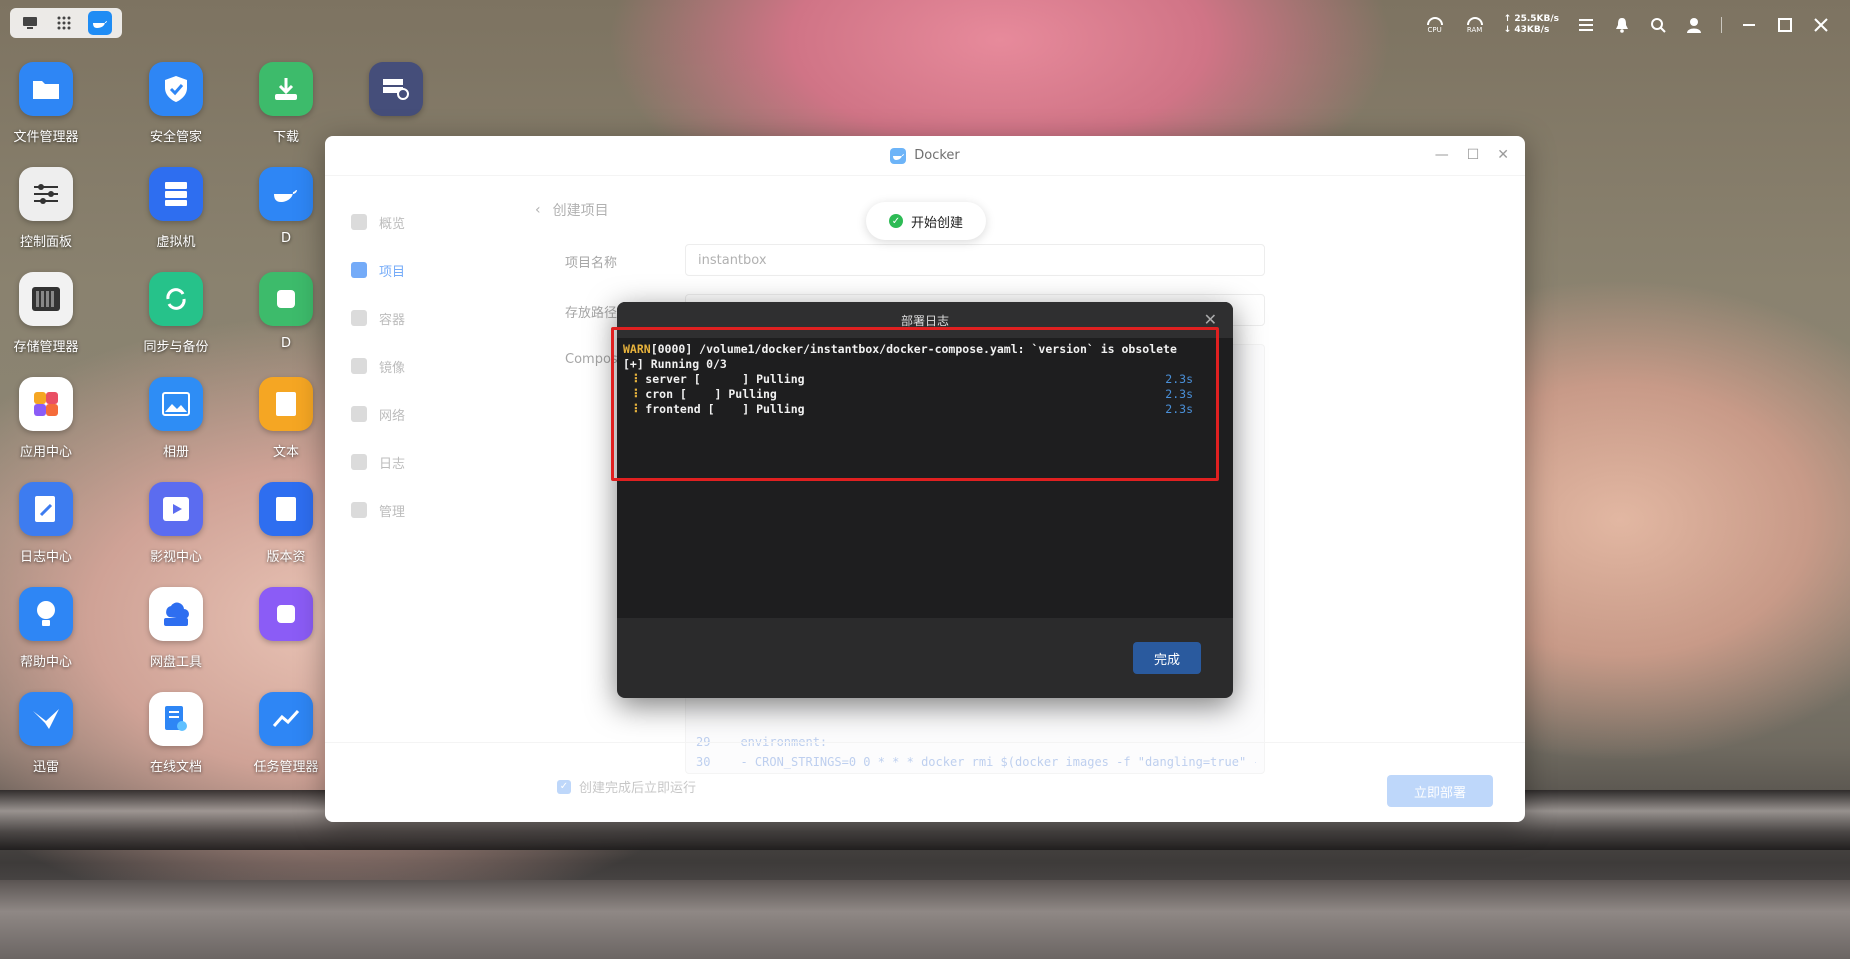  Describe the element at coordinates (286, 719) in the screenshot. I see `task-manager-icon` at that location.